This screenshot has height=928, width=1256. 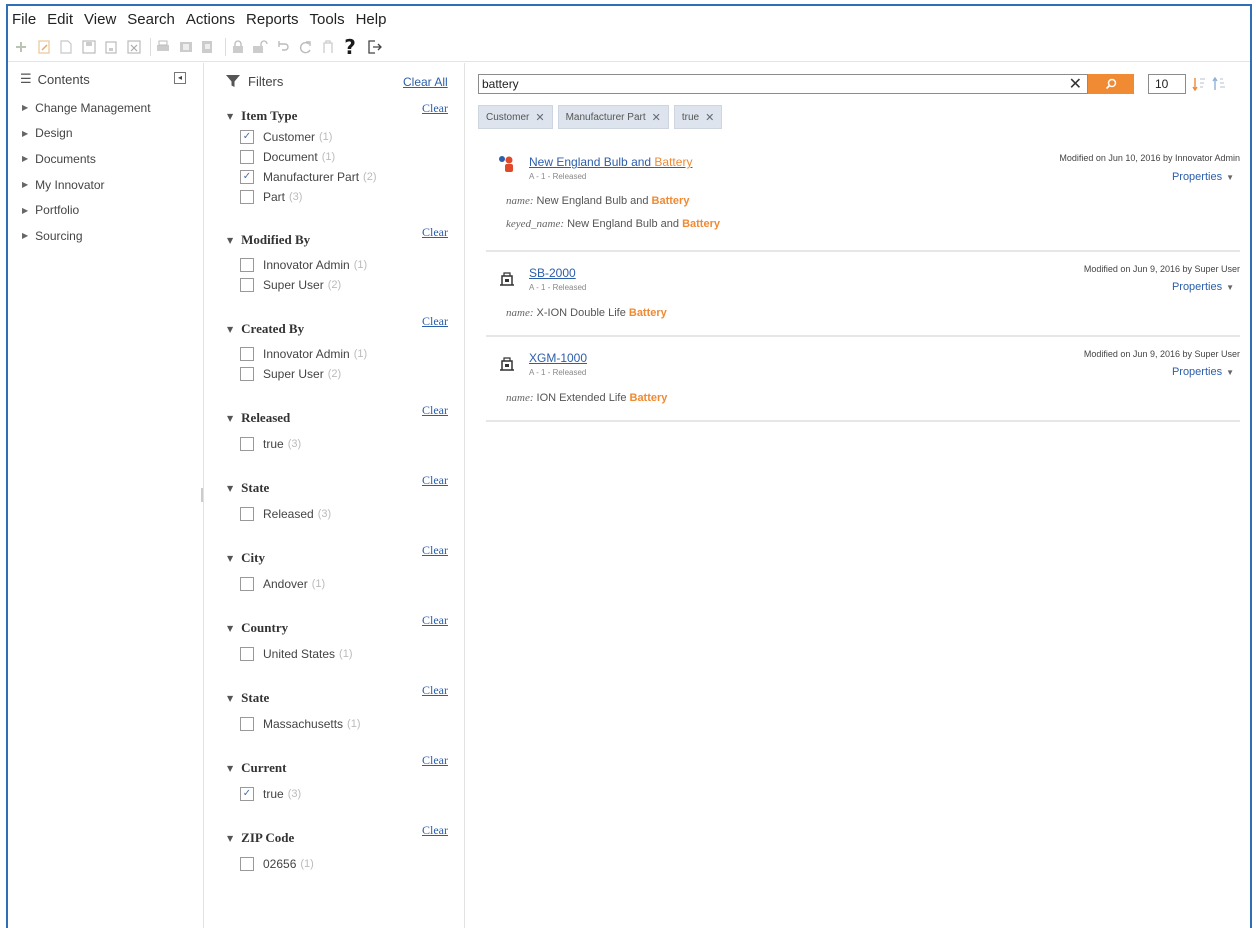 What do you see at coordinates (371, 19) in the screenshot?
I see `menu-help: Help` at bounding box center [371, 19].